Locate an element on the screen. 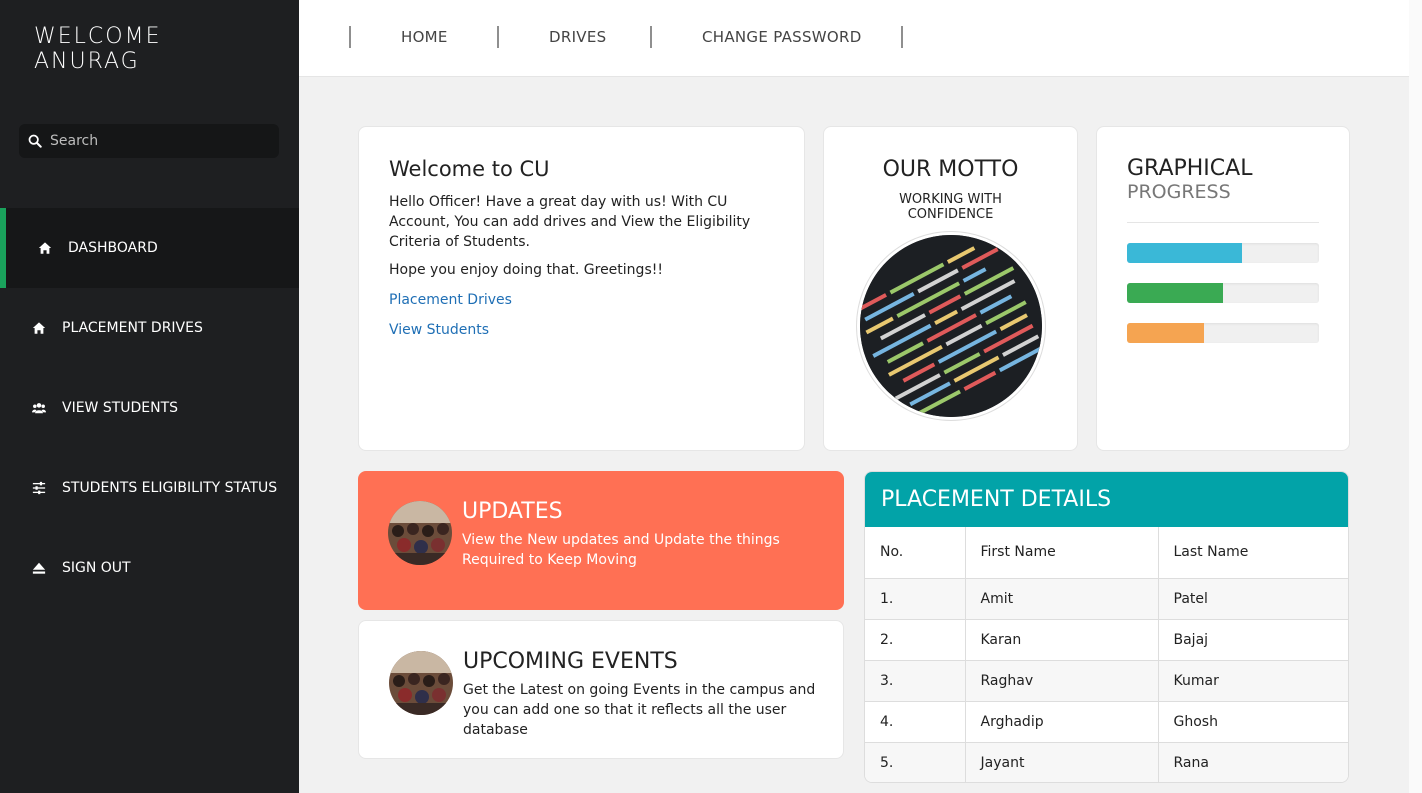 This screenshot has width=1422, height=793. motto-subtitle: WORKING WITH CONFIDENCE is located at coordinates (950, 207).